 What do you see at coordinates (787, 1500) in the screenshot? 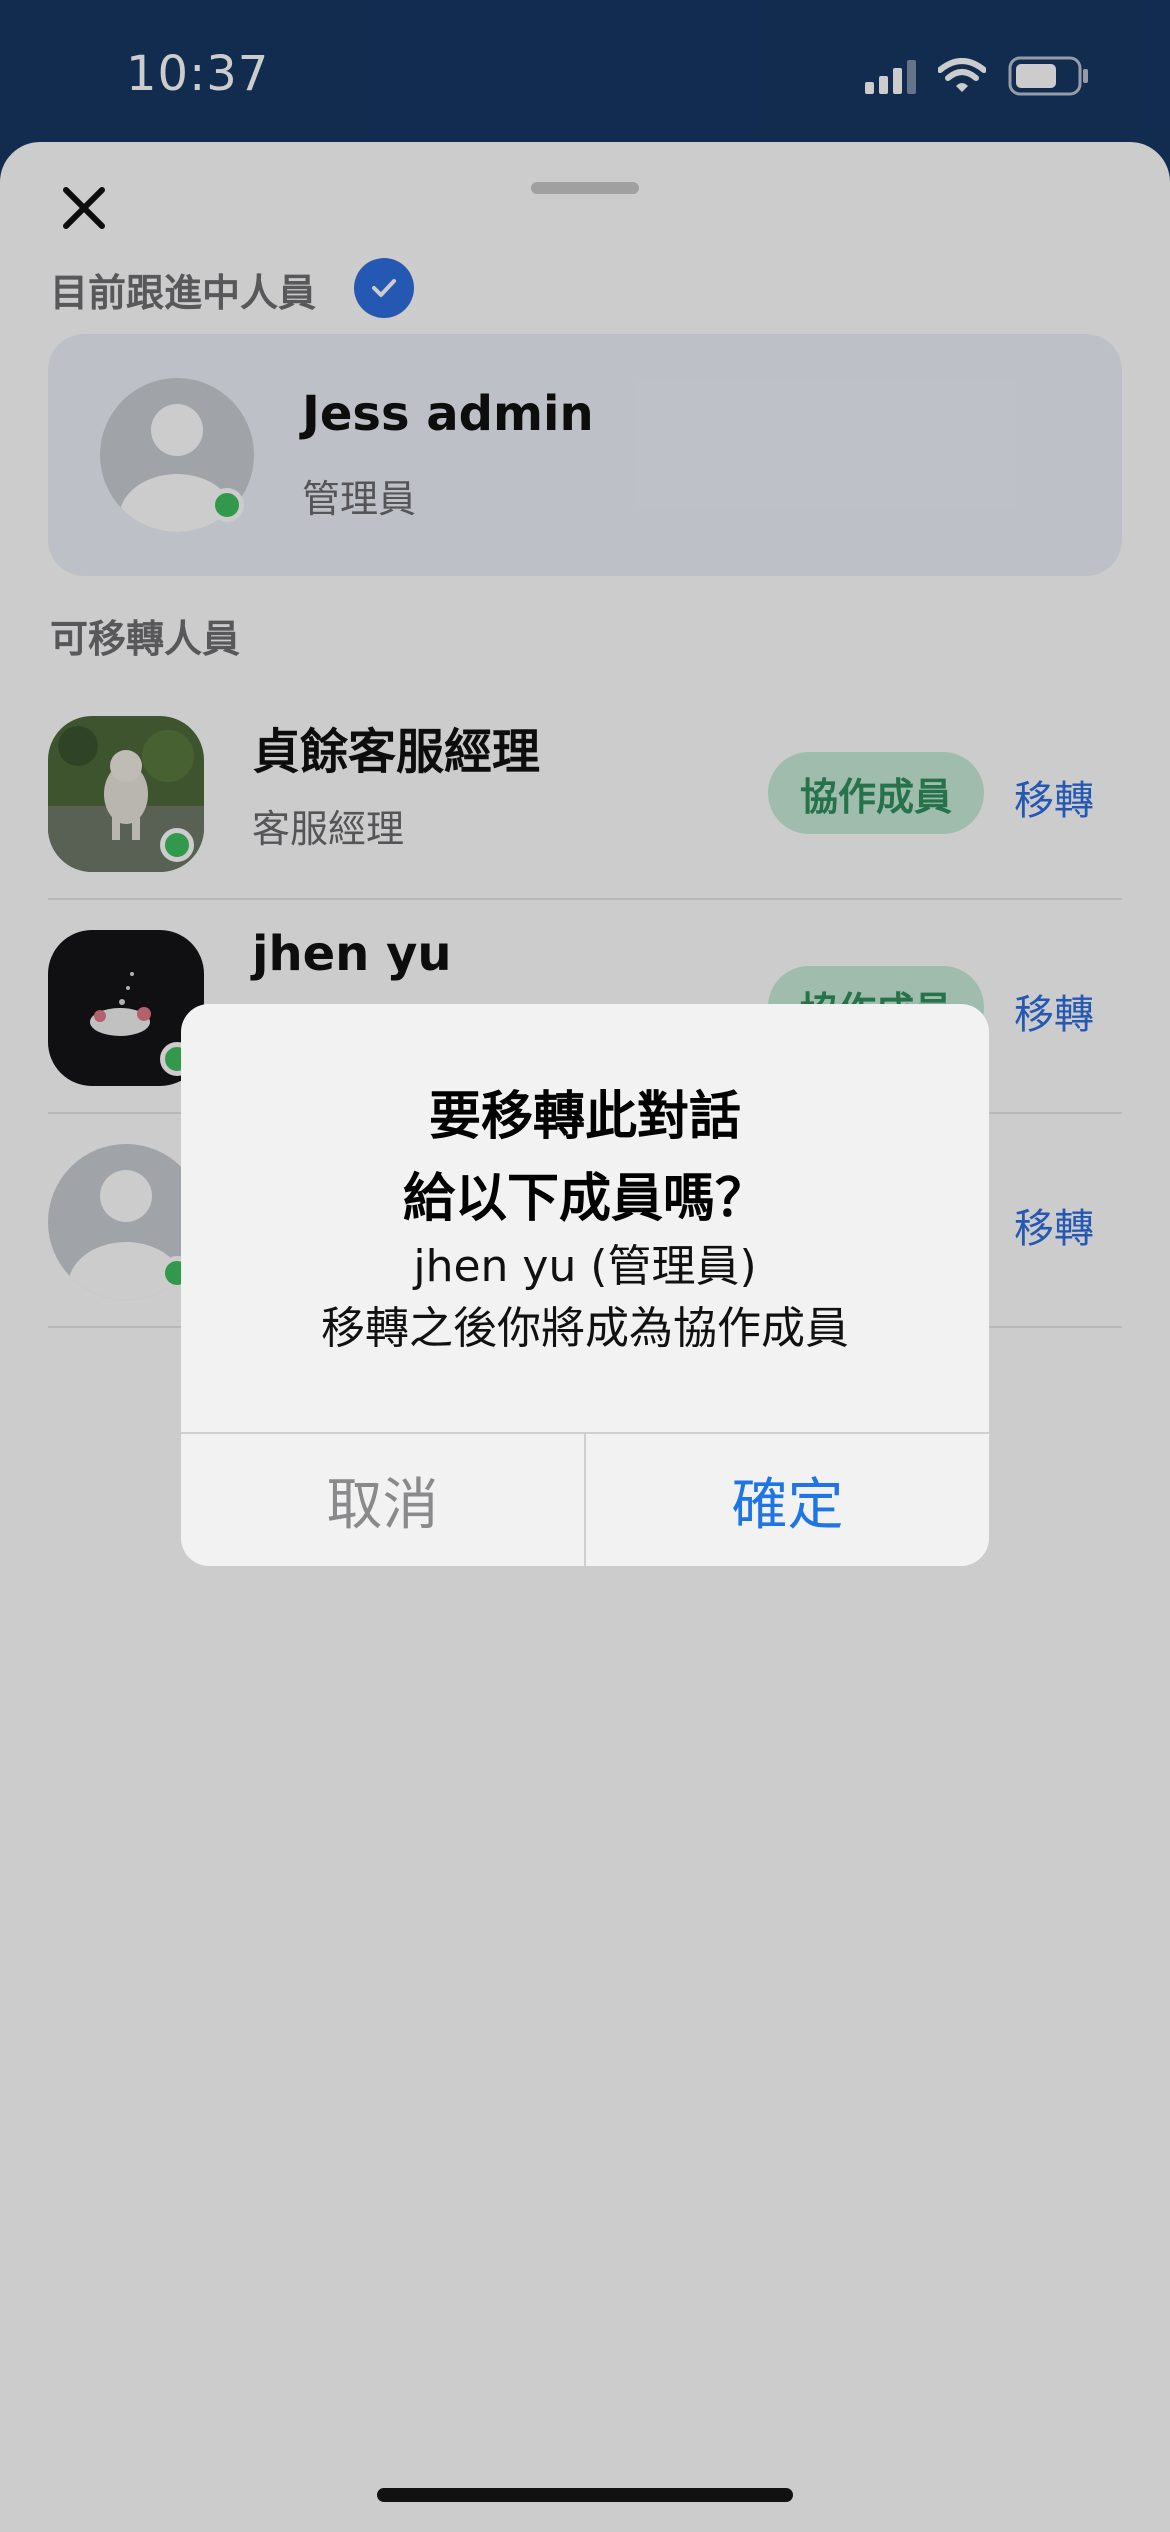
I see `confirm-button: 確定` at bounding box center [787, 1500].